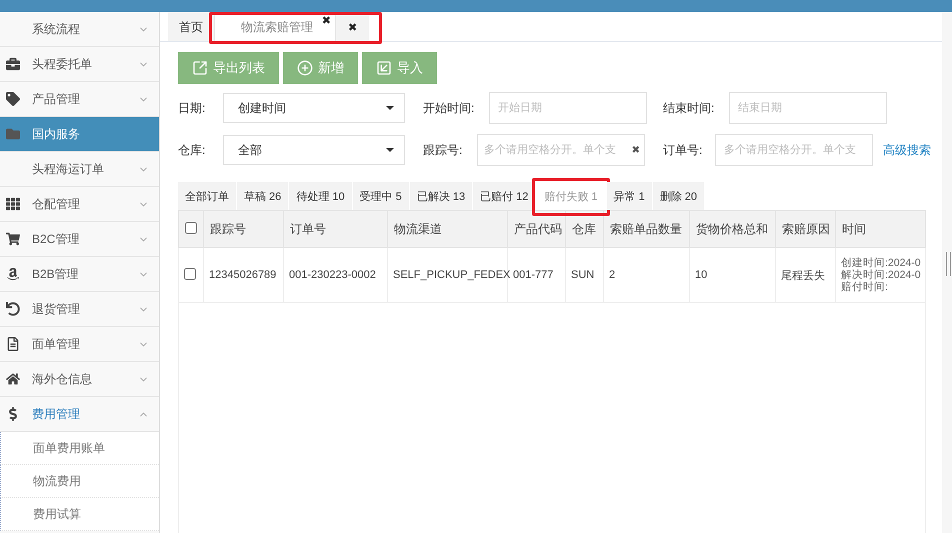  I want to click on header-cell: 订单号, so click(336, 229).